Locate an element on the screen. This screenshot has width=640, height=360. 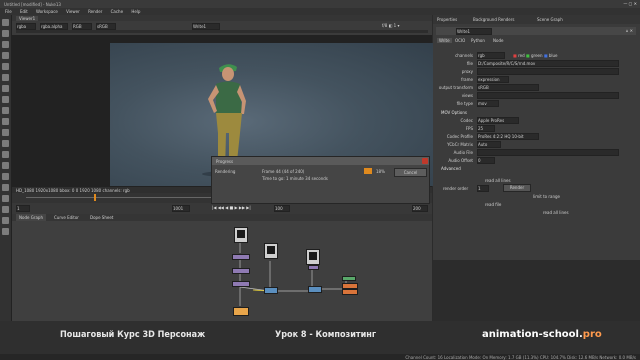
channels-select: rgba is located at coordinates (26, 26).